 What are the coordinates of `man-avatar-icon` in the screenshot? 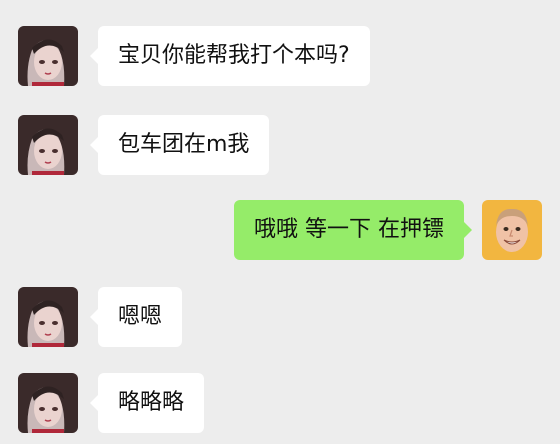 It's located at (512, 230).